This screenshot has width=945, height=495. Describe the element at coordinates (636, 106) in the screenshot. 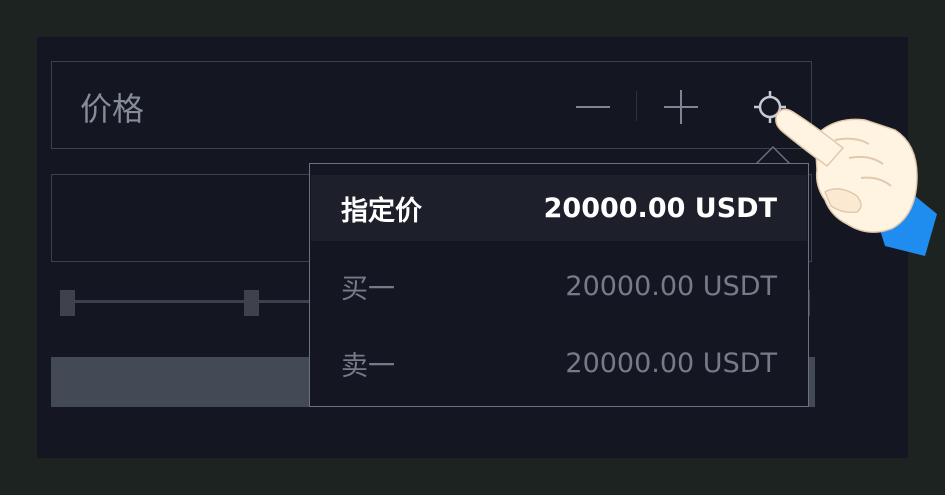

I see `stepper-divider` at that location.